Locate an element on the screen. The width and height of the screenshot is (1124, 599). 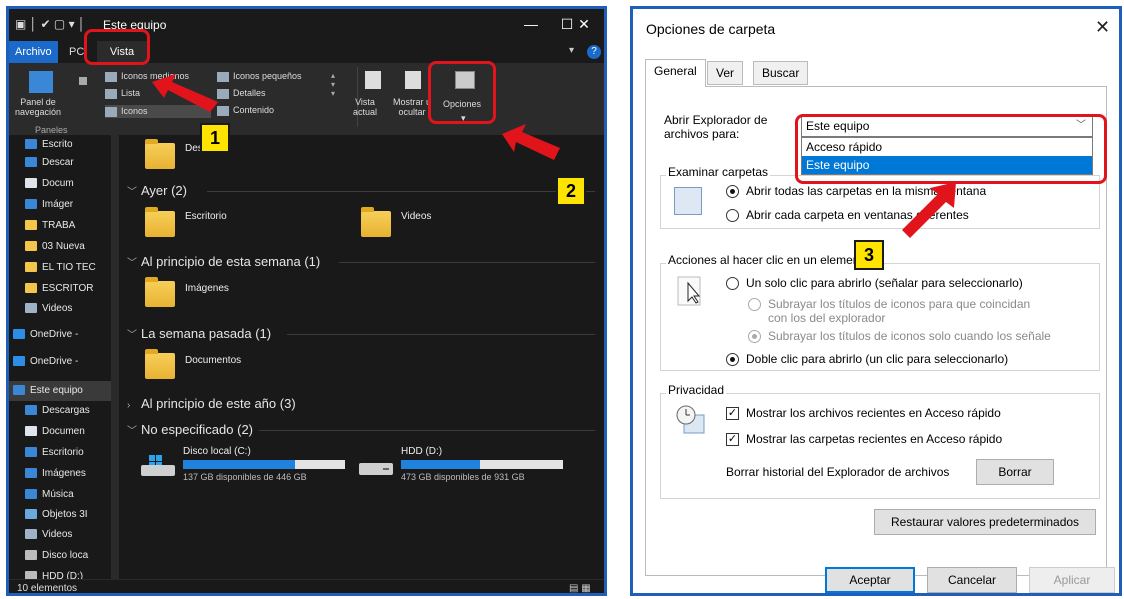
drive-d-usage-bar is located at coordinates (482, 464).